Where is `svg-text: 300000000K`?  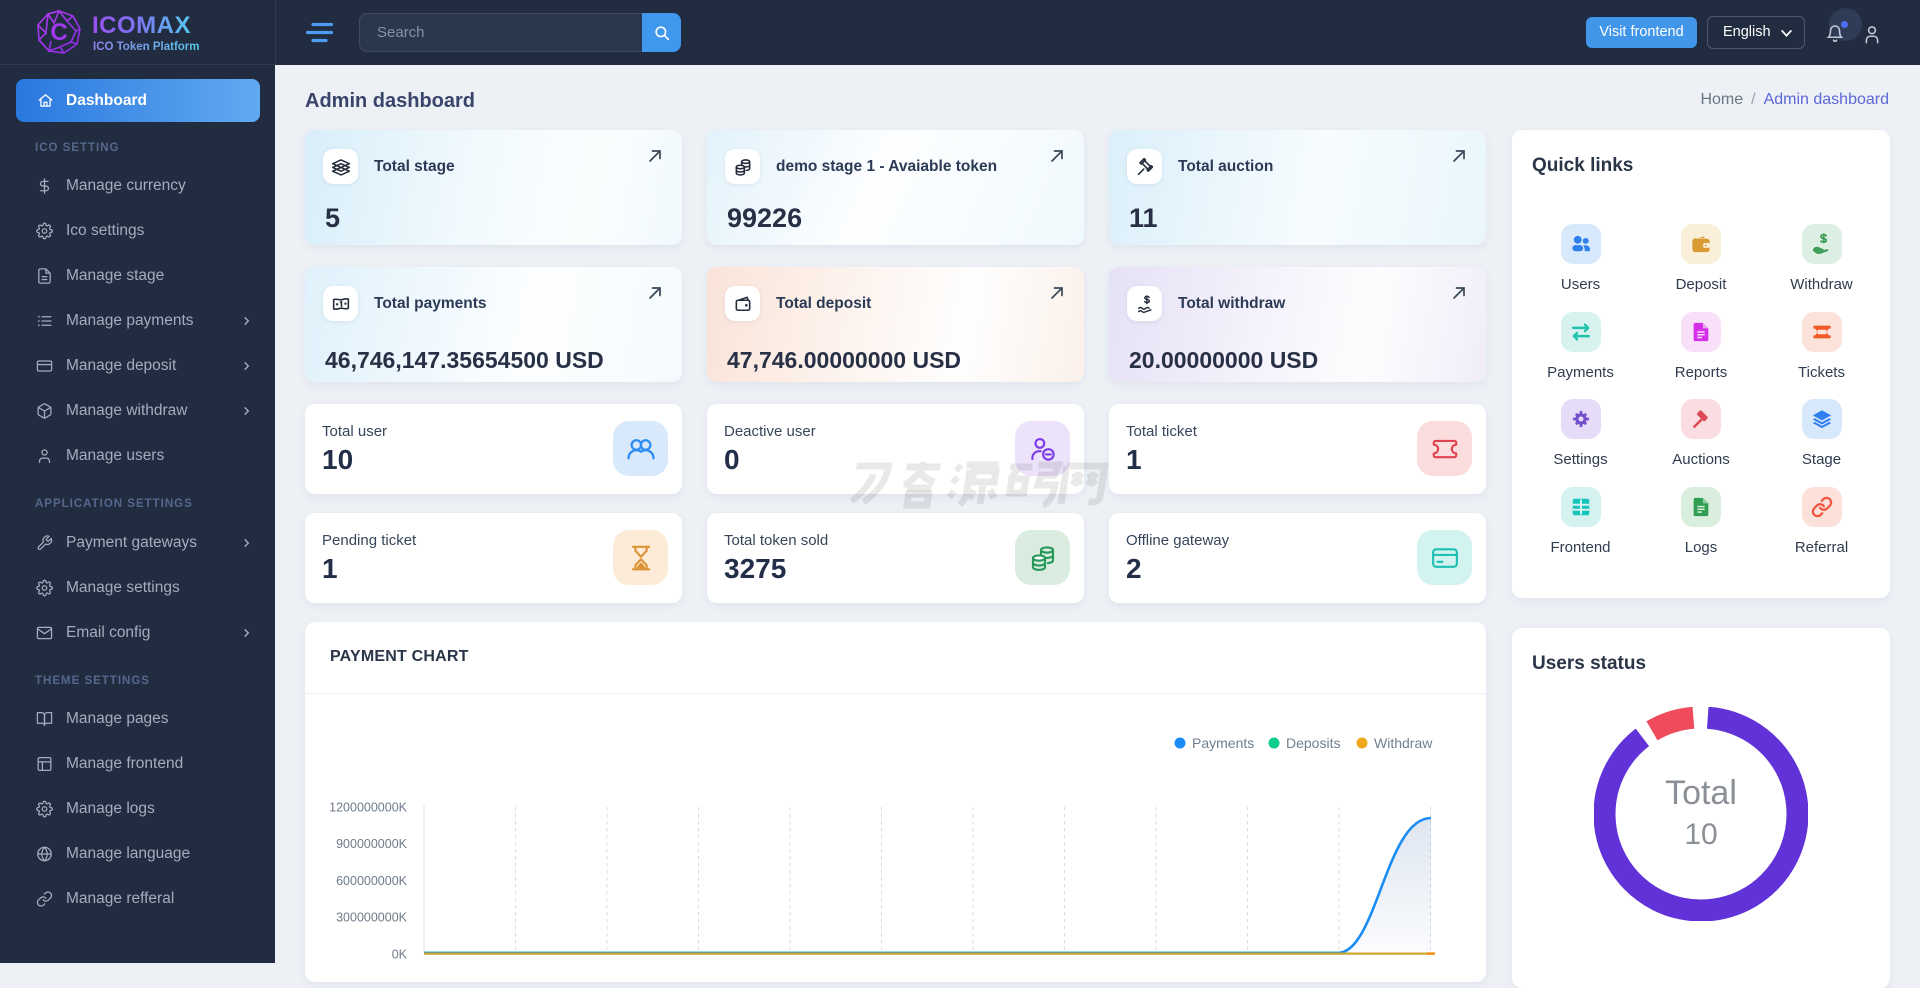
svg-text: 300000000K is located at coordinates (372, 918).